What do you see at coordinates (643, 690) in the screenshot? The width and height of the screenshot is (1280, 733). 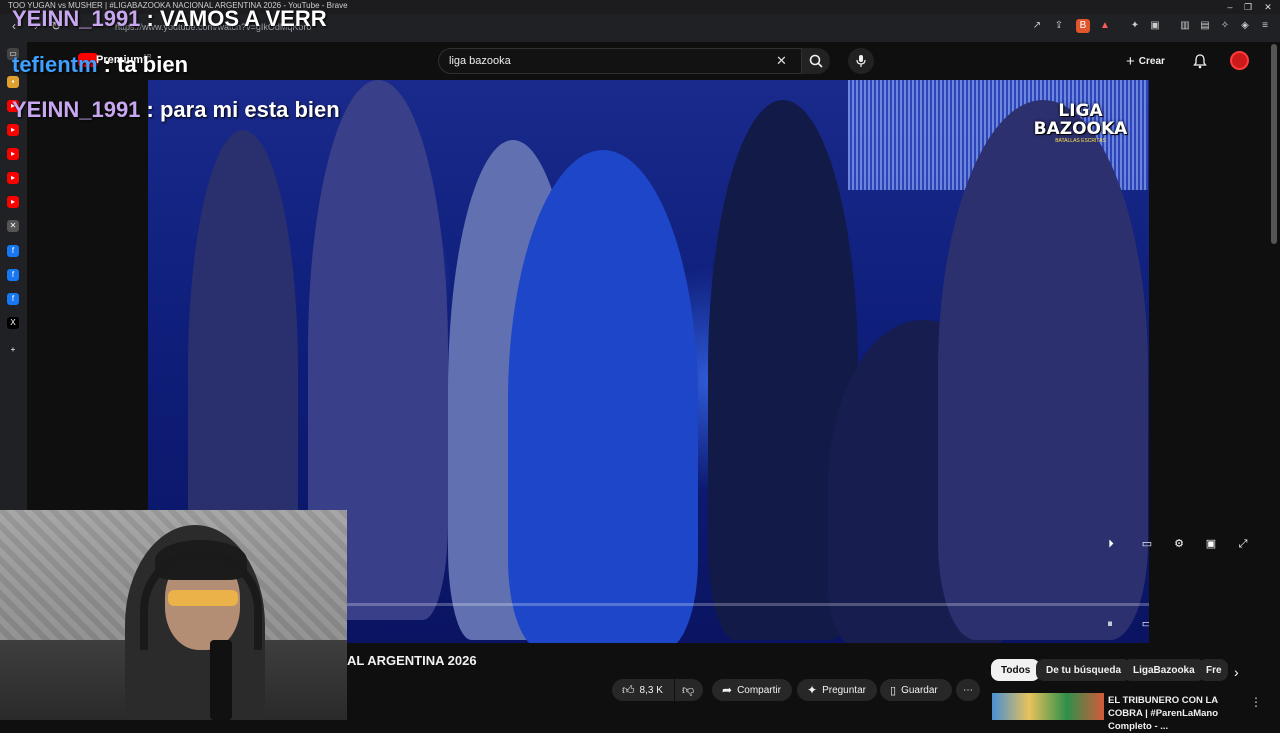 I see `like-button: 👍︎ 8,3 K` at bounding box center [643, 690].